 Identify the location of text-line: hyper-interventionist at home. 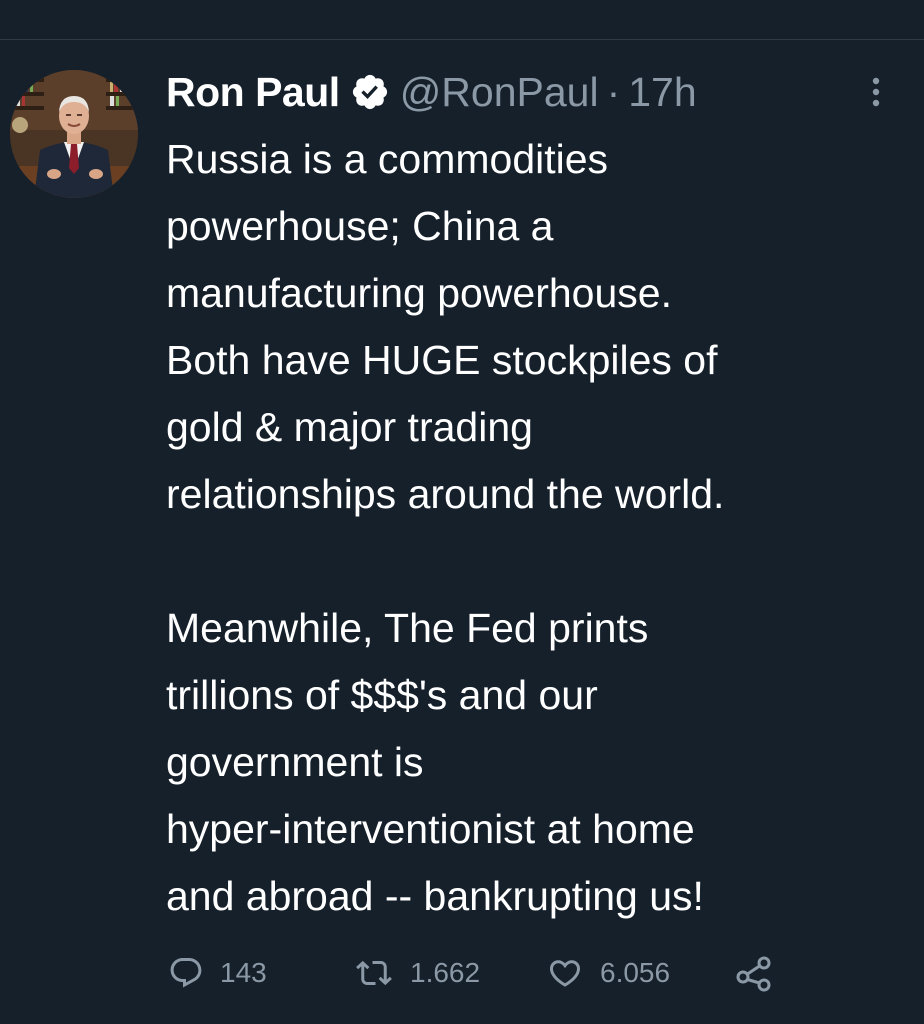
(430, 829).